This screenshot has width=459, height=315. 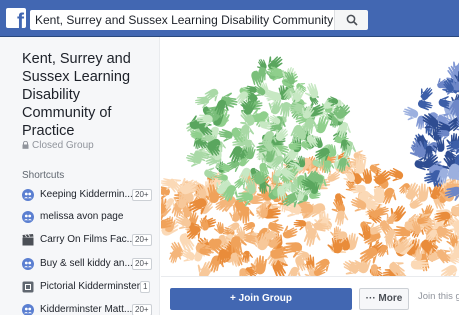 I want to click on search-button, so click(x=351, y=20).